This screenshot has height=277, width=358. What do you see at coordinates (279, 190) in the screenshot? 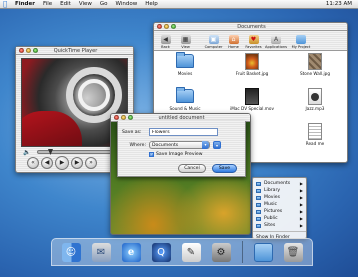
I see `dock-menu-item-library: Library ▶` at bounding box center [279, 190].